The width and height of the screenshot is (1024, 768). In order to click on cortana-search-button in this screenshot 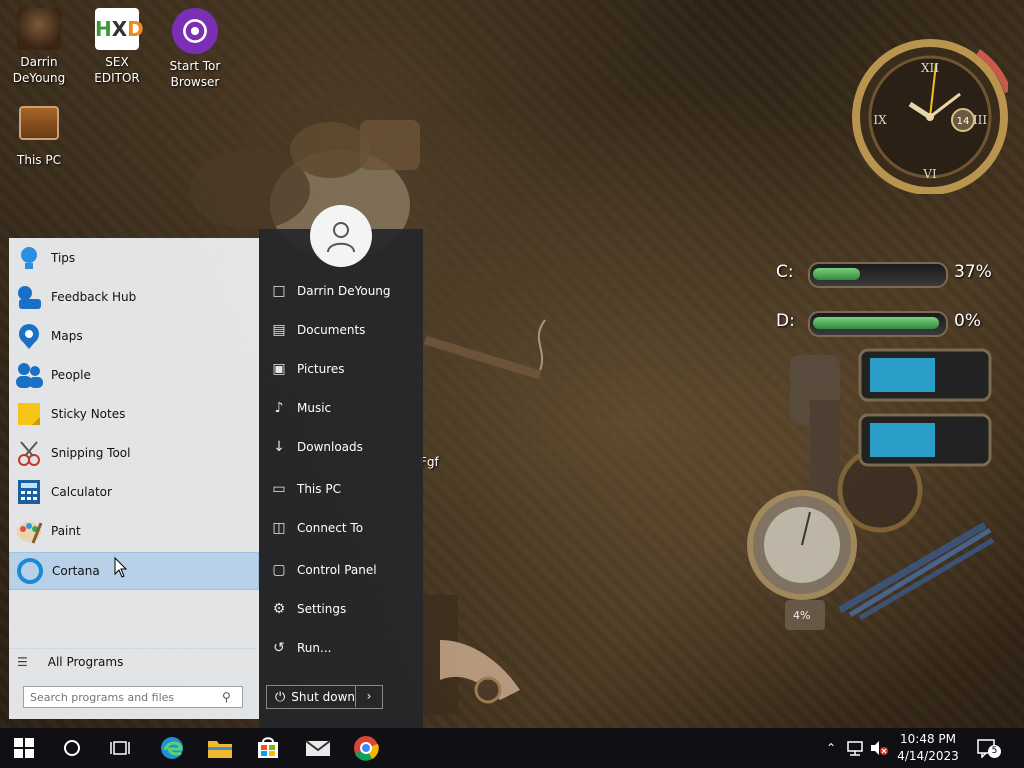, I will do `click(72, 748)`.